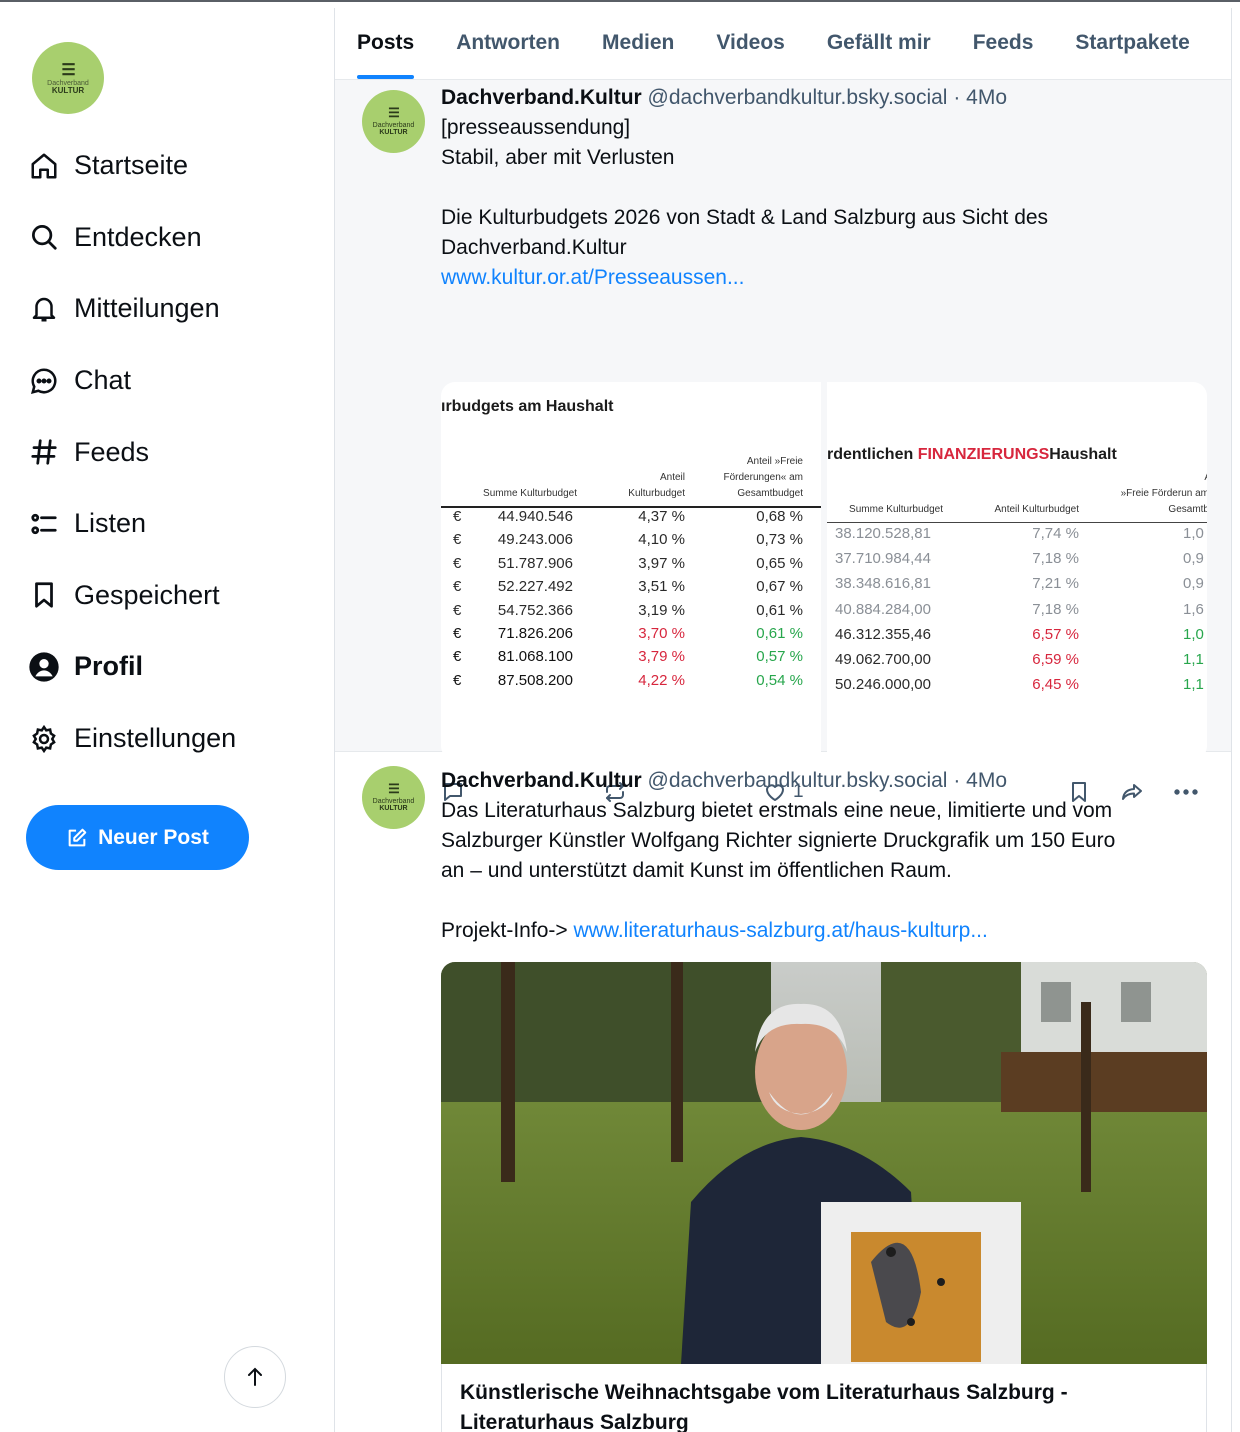 The width and height of the screenshot is (1240, 1432). Describe the element at coordinates (638, 43) in the screenshot. I see `tab-medien: Medien` at that location.